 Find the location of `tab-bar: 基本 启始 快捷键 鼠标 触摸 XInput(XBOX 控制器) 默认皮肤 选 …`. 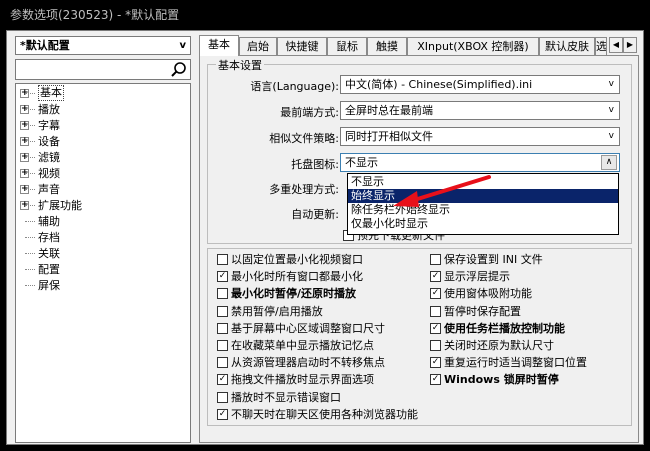

tab-bar: 基本 启始 快捷键 鼠标 触摸 XInput(XBOX 控制器) 默认皮肤 选 … is located at coordinates (419, 45).